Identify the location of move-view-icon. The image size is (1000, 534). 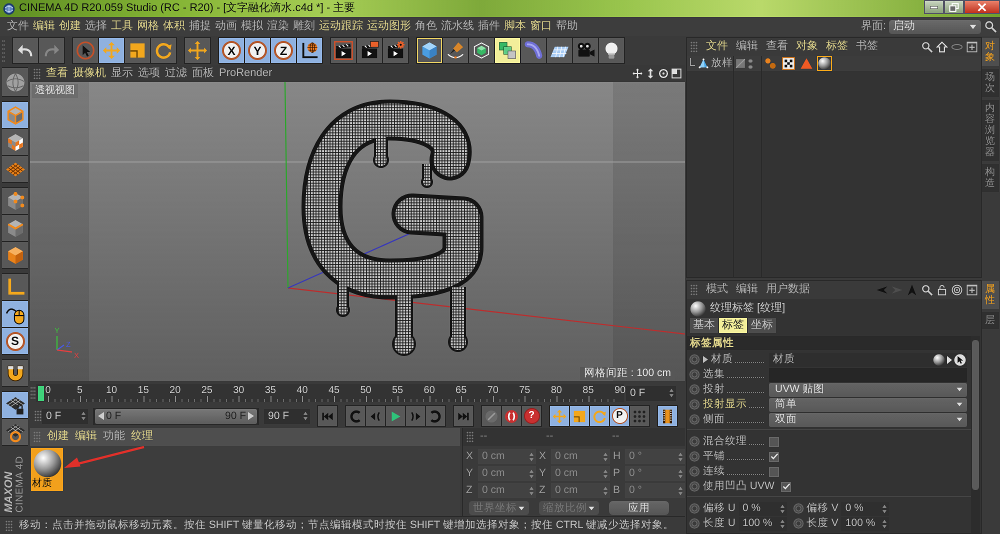
(637, 73).